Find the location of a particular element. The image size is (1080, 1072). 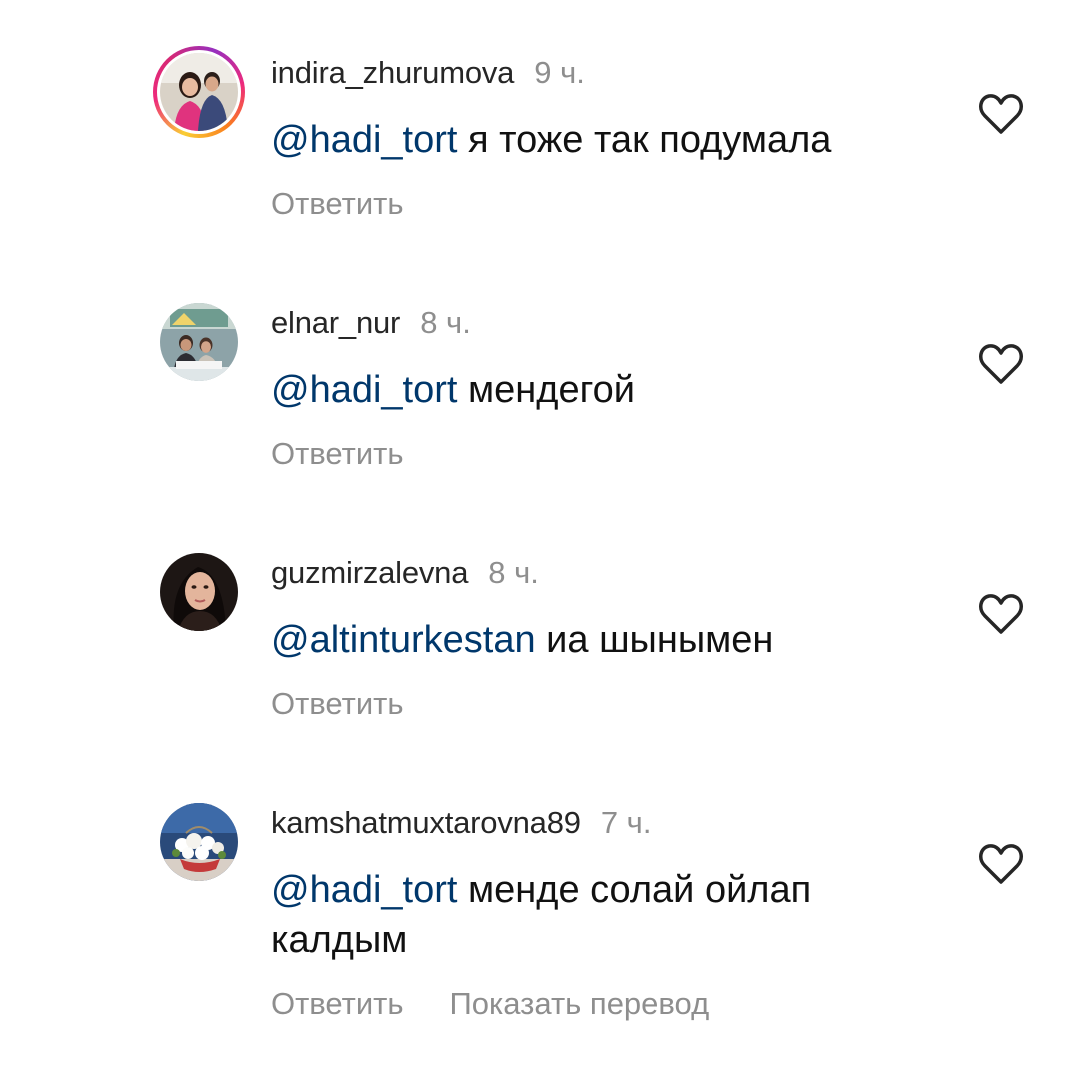

avatar-story-ring is located at coordinates (199, 92).